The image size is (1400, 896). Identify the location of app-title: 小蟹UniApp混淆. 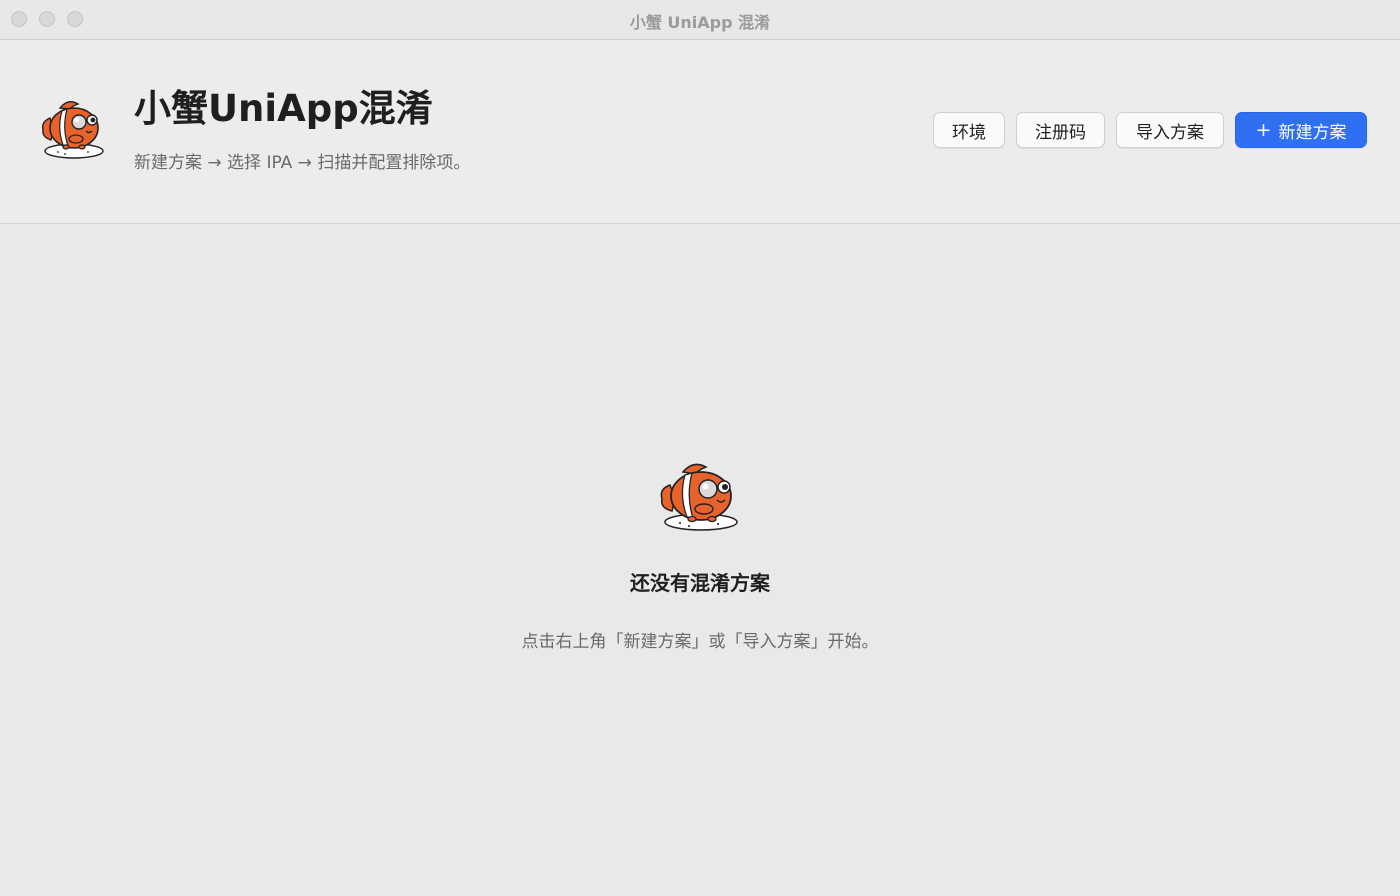
(283, 108).